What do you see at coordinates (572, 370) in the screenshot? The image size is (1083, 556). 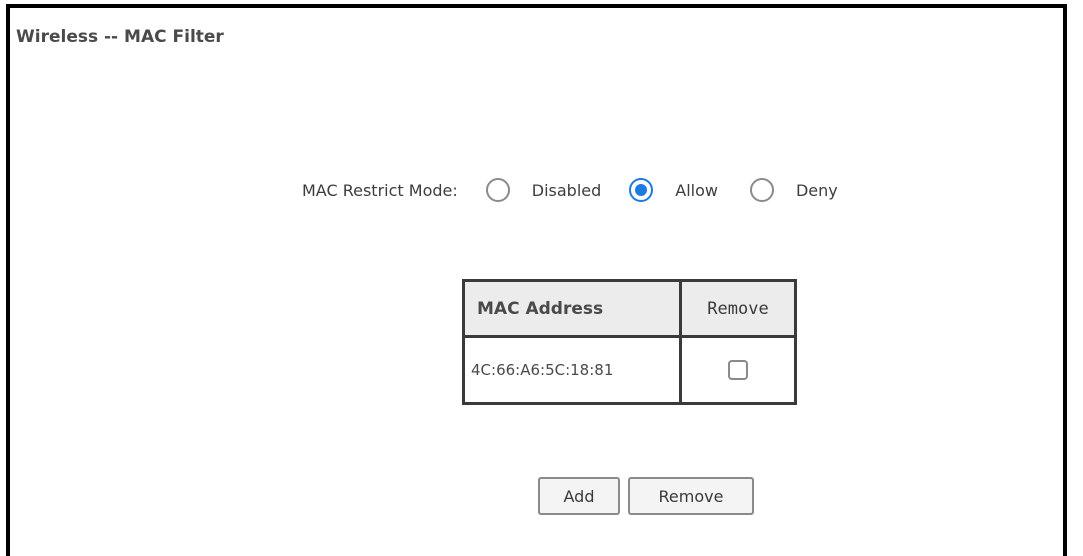 I see `mac-address-cell: 4C:66:A6:5C:18:81` at bounding box center [572, 370].